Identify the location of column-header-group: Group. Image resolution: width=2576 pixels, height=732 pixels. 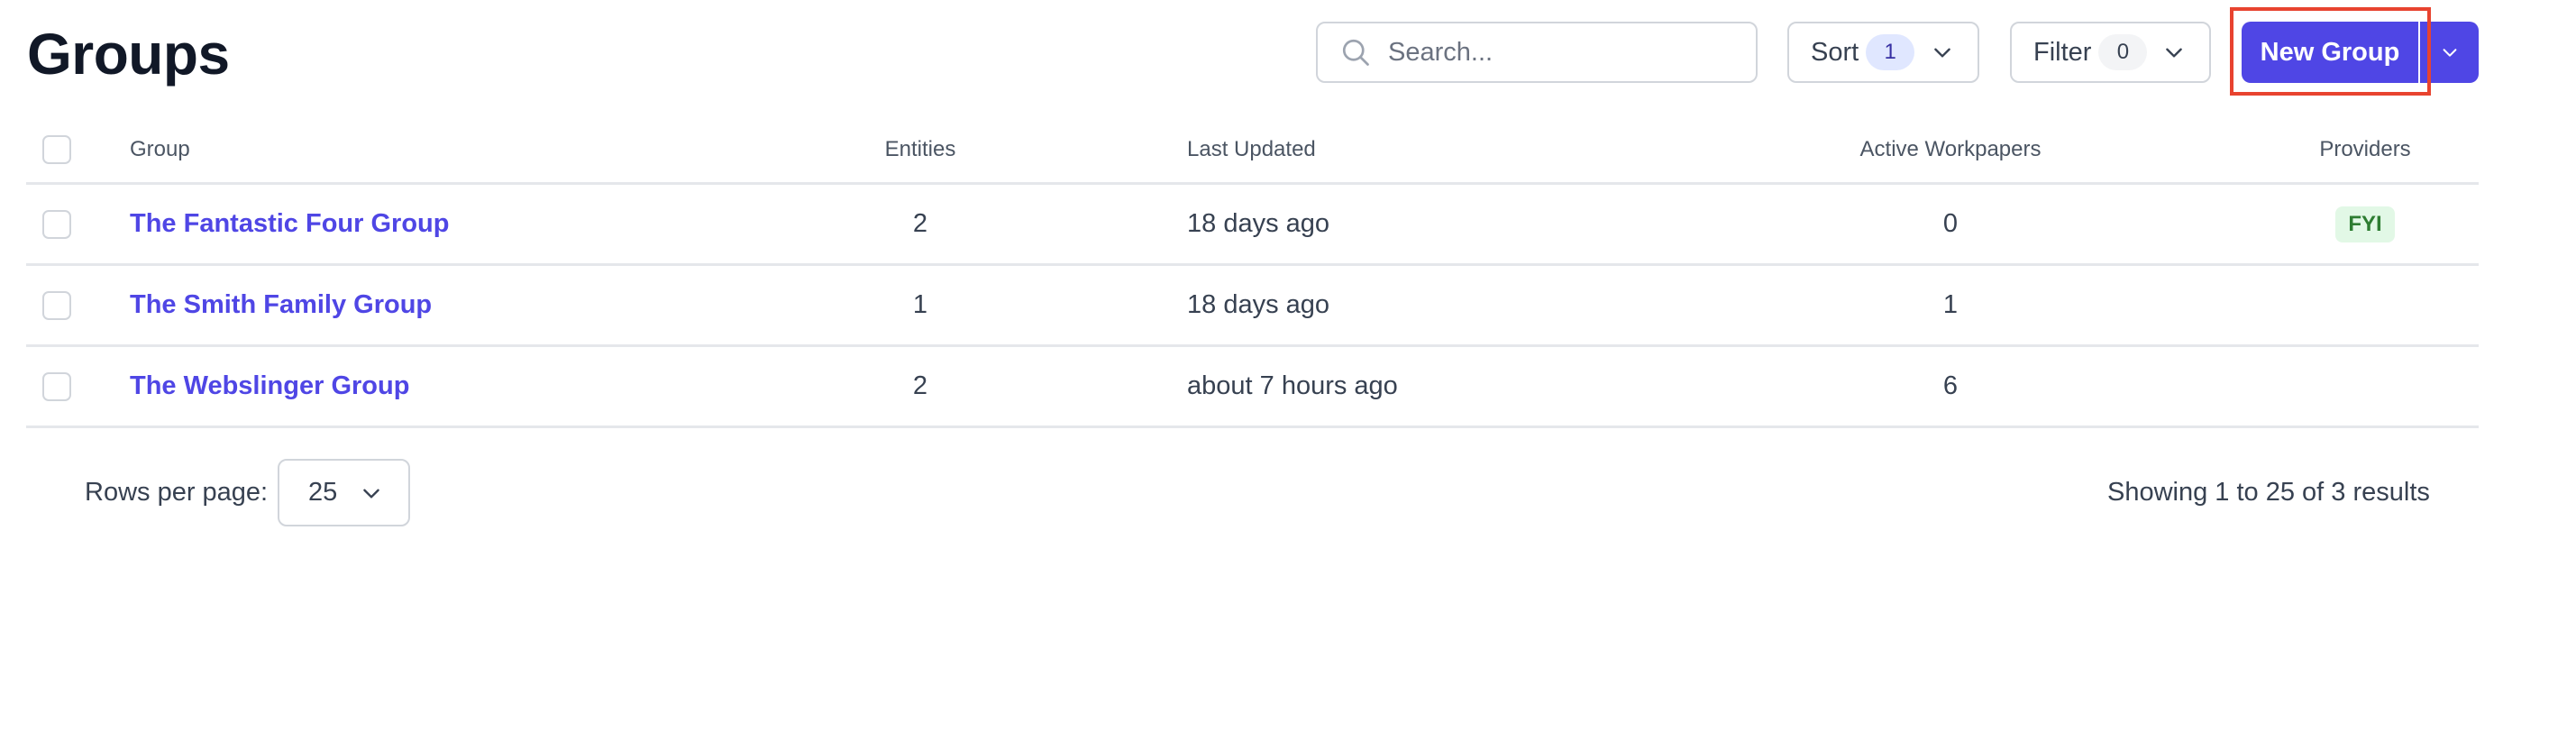
(160, 149).